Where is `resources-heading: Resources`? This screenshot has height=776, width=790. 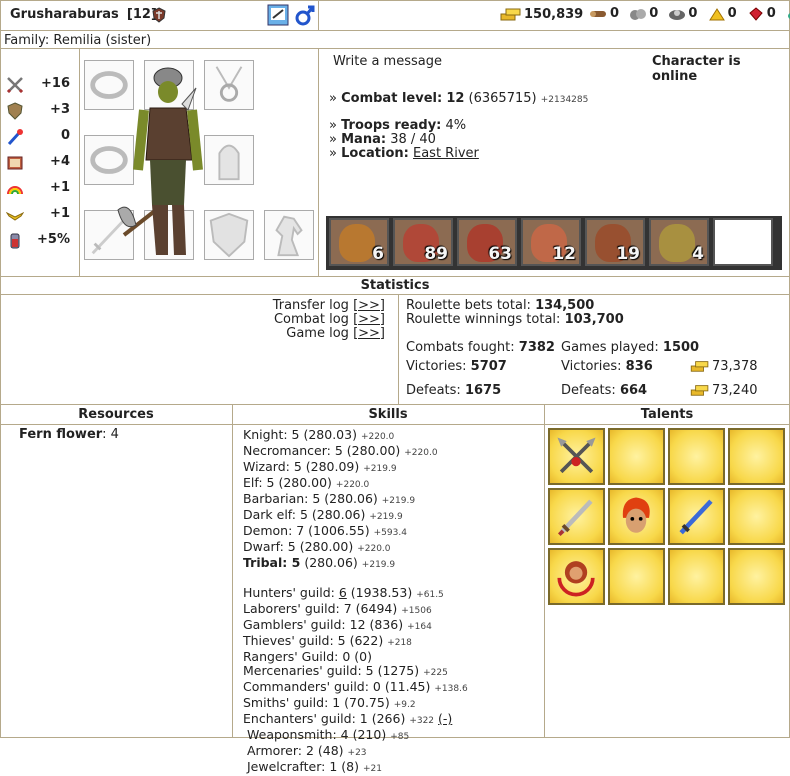
resources-heading: Resources is located at coordinates (116, 414).